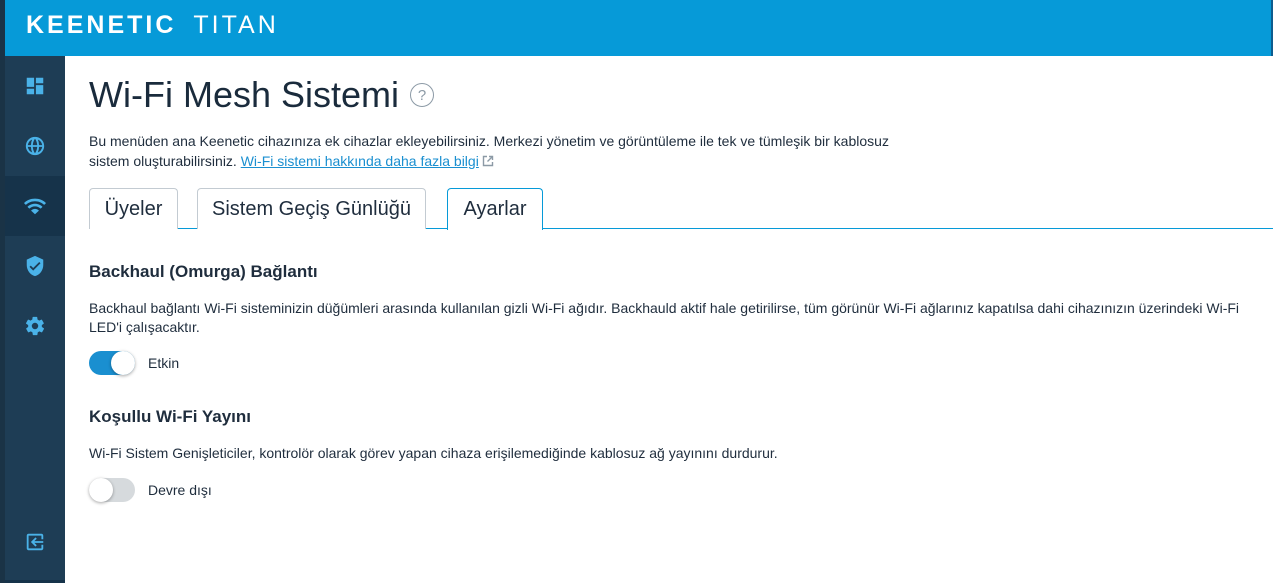 The height and width of the screenshot is (583, 1273). Describe the element at coordinates (360, 161) in the screenshot. I see `learn-more-link: Wi-Fi sistemi hakkında daha fazla bilgi` at that location.